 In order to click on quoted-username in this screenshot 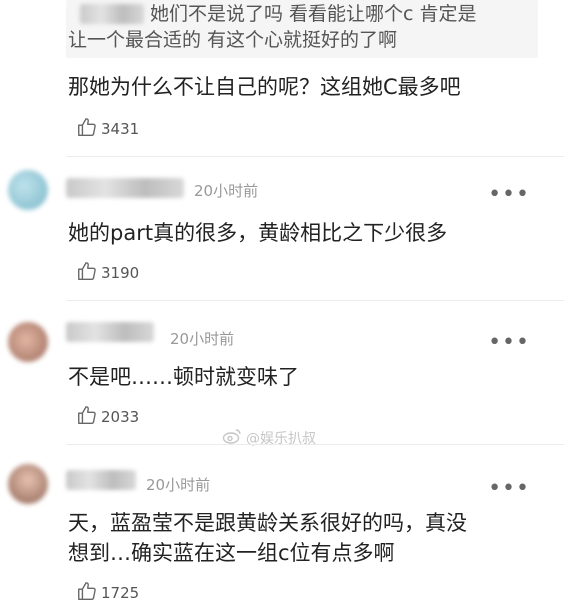, I will do `click(112, 14)`.